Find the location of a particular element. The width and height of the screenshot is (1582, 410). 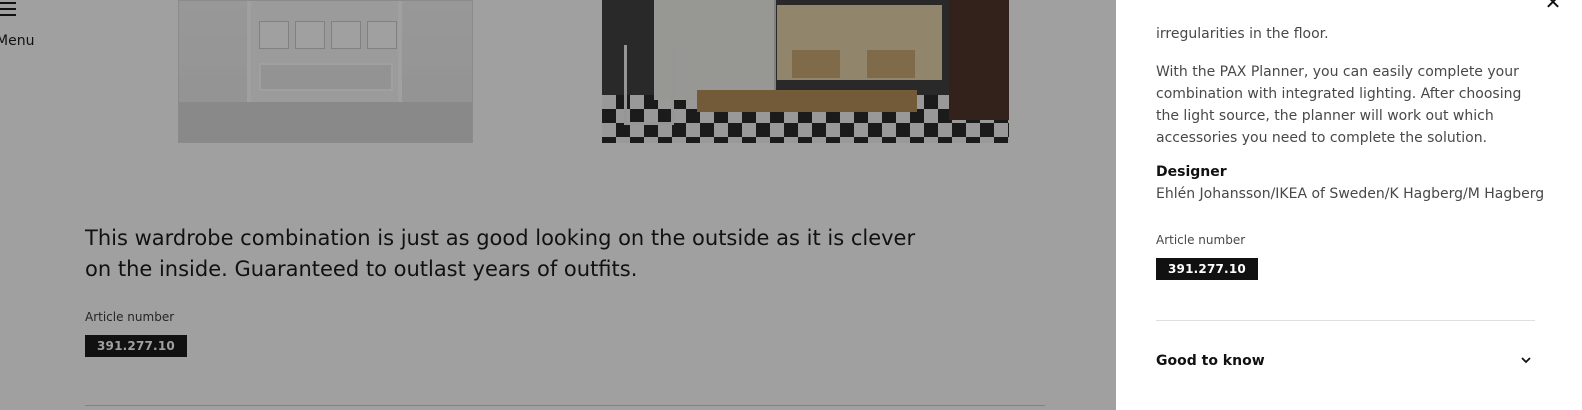

panel-divider is located at coordinates (1345, 320).